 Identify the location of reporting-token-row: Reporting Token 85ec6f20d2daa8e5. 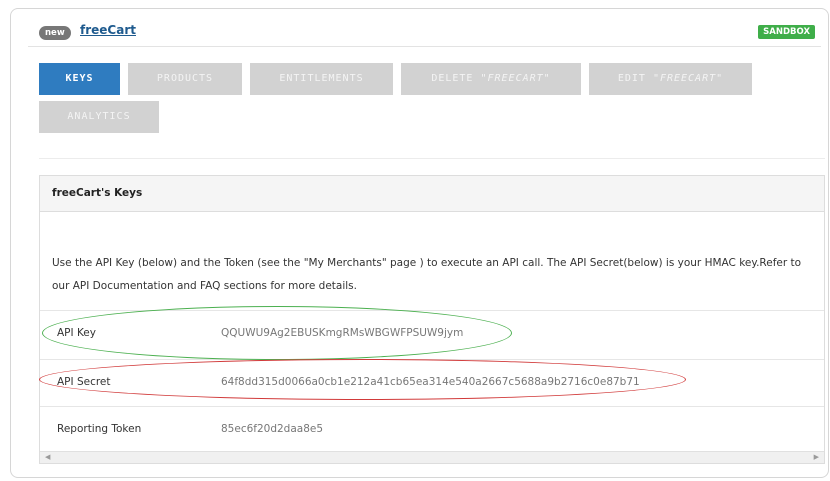
(432, 428).